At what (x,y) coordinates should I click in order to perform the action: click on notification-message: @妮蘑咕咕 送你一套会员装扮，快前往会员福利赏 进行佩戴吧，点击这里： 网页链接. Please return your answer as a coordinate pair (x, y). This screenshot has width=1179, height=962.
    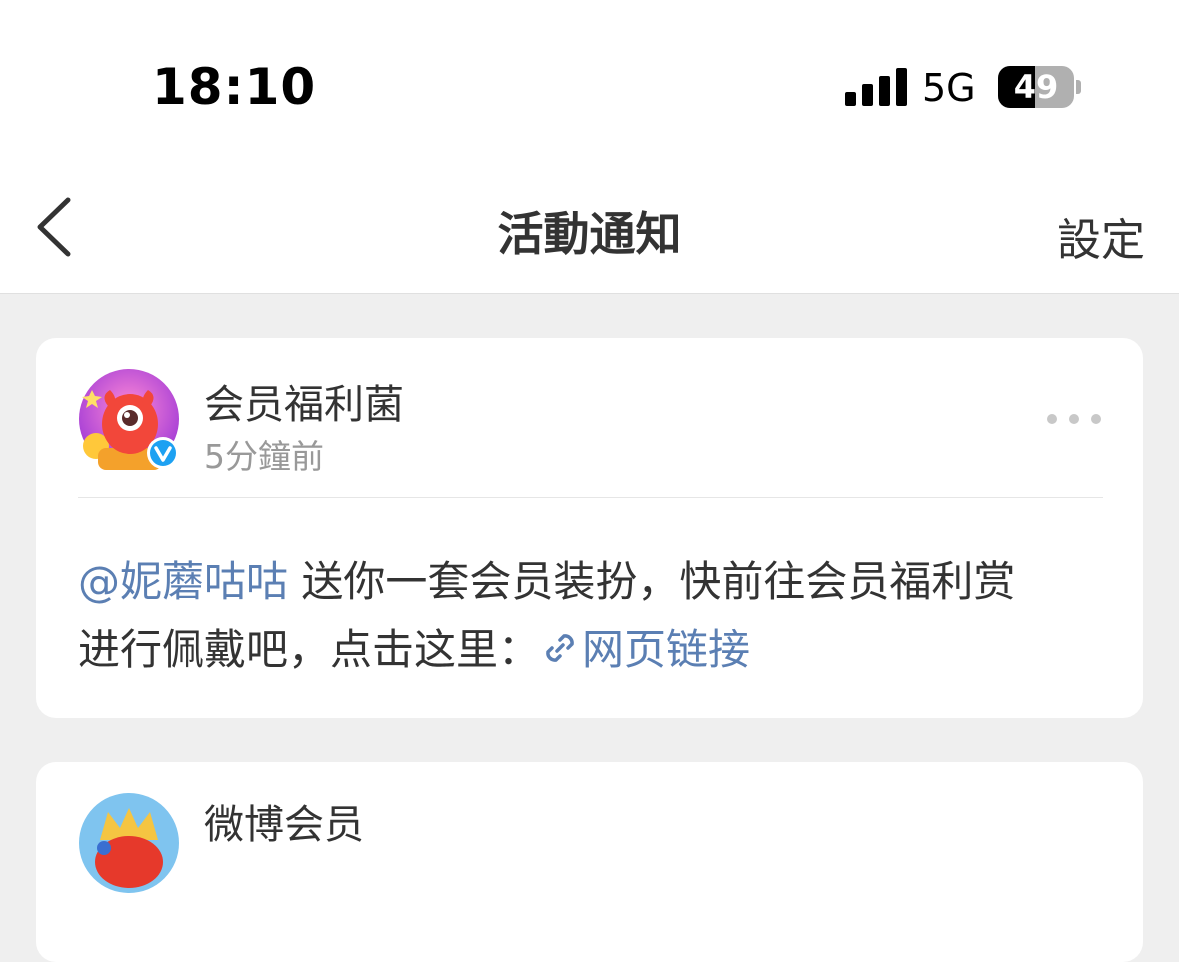
    Looking at the image, I should click on (593, 616).